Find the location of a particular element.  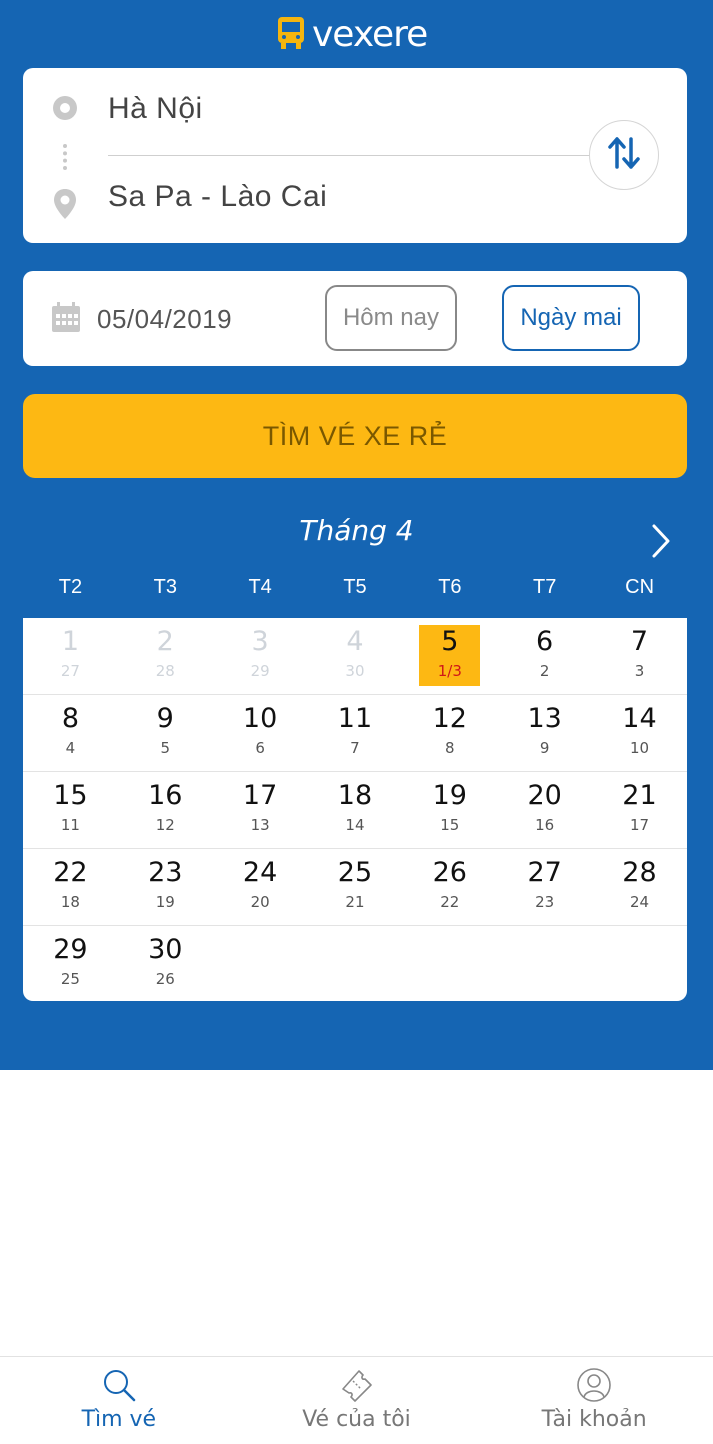

calendar-day-selected: 5 1/3 is located at coordinates (449, 656).